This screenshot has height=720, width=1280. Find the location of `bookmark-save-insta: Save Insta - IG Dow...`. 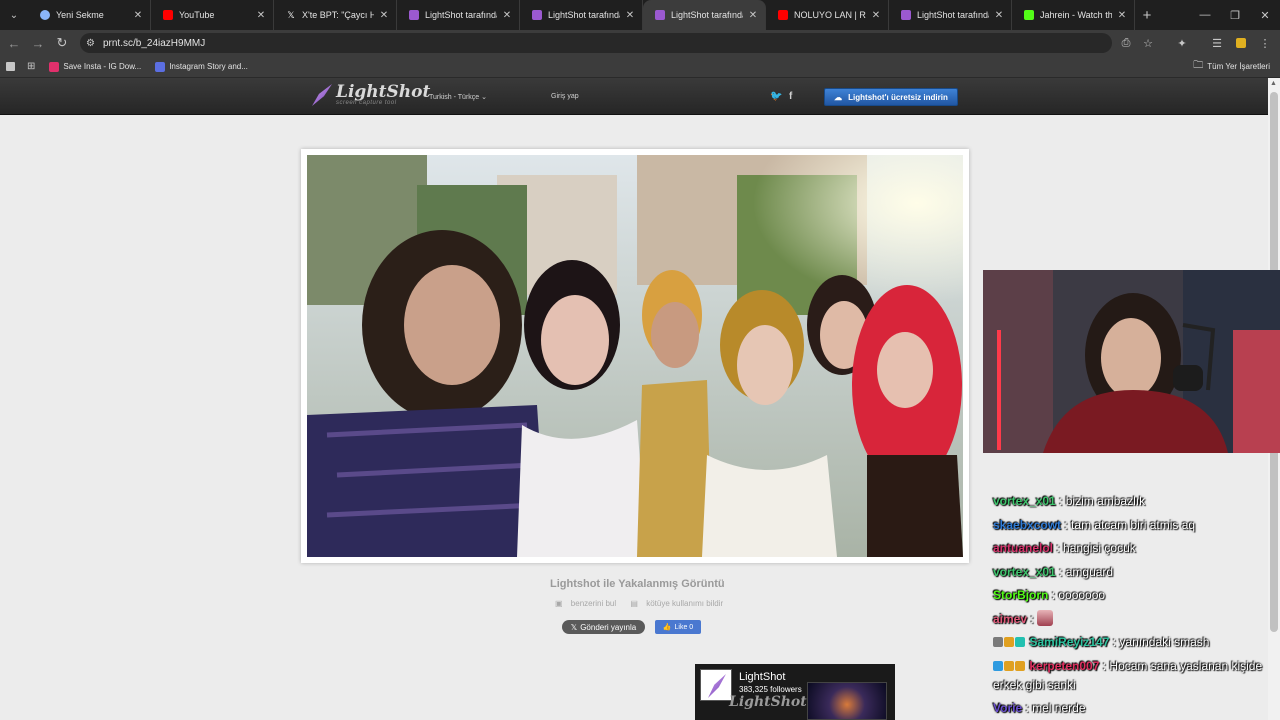

bookmark-save-insta: Save Insta - IG Dow... is located at coordinates (95, 66).